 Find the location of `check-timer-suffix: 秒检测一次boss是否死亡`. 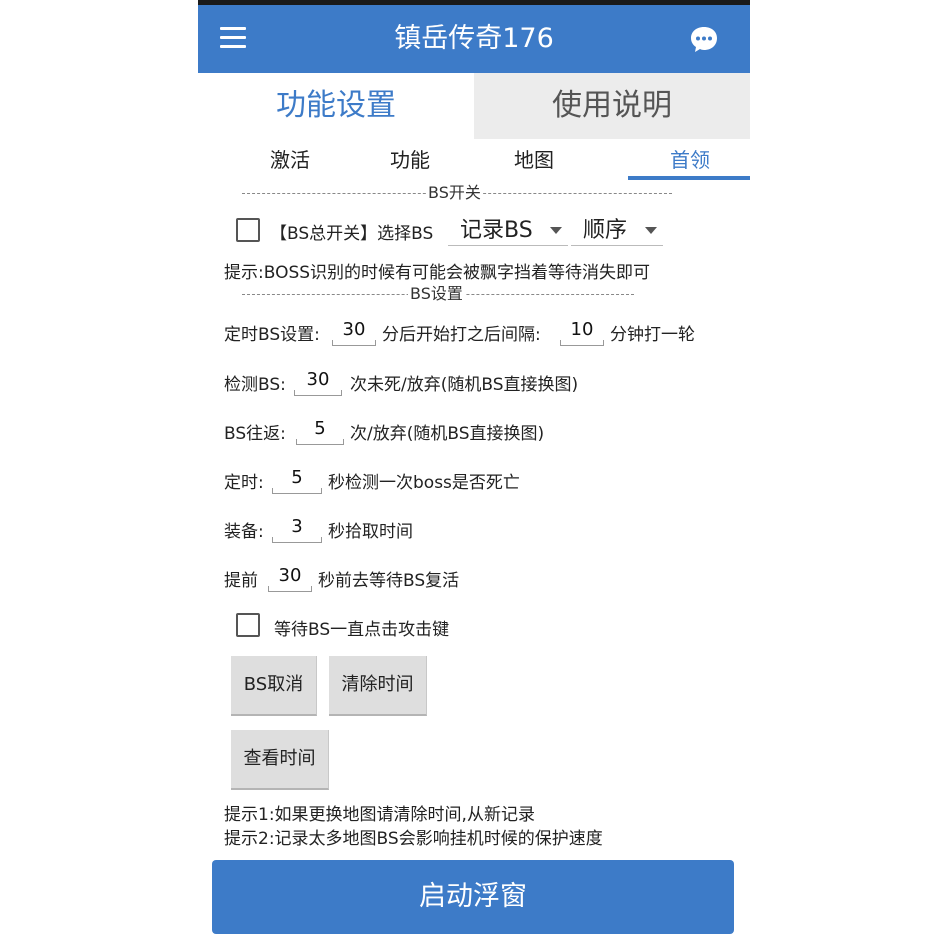

check-timer-suffix: 秒检测一次boss是否死亡 is located at coordinates (424, 483).